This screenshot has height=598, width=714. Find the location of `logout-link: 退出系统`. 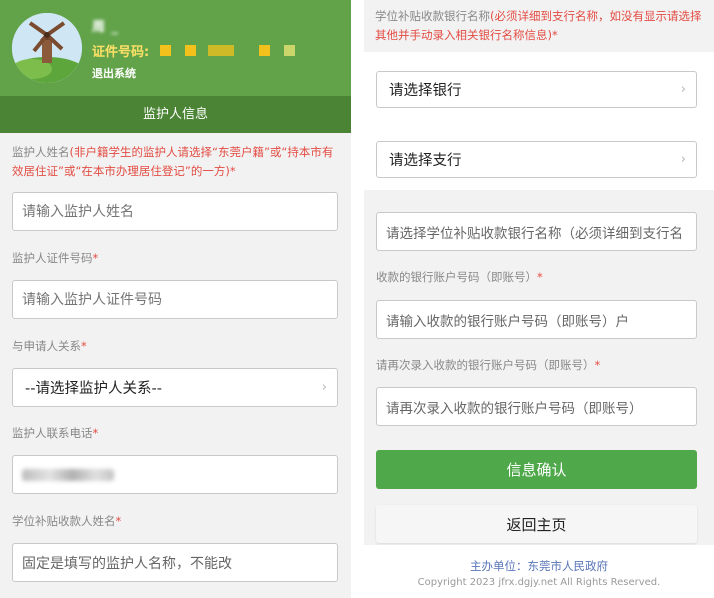

logout-link: 退出系统 is located at coordinates (114, 73).